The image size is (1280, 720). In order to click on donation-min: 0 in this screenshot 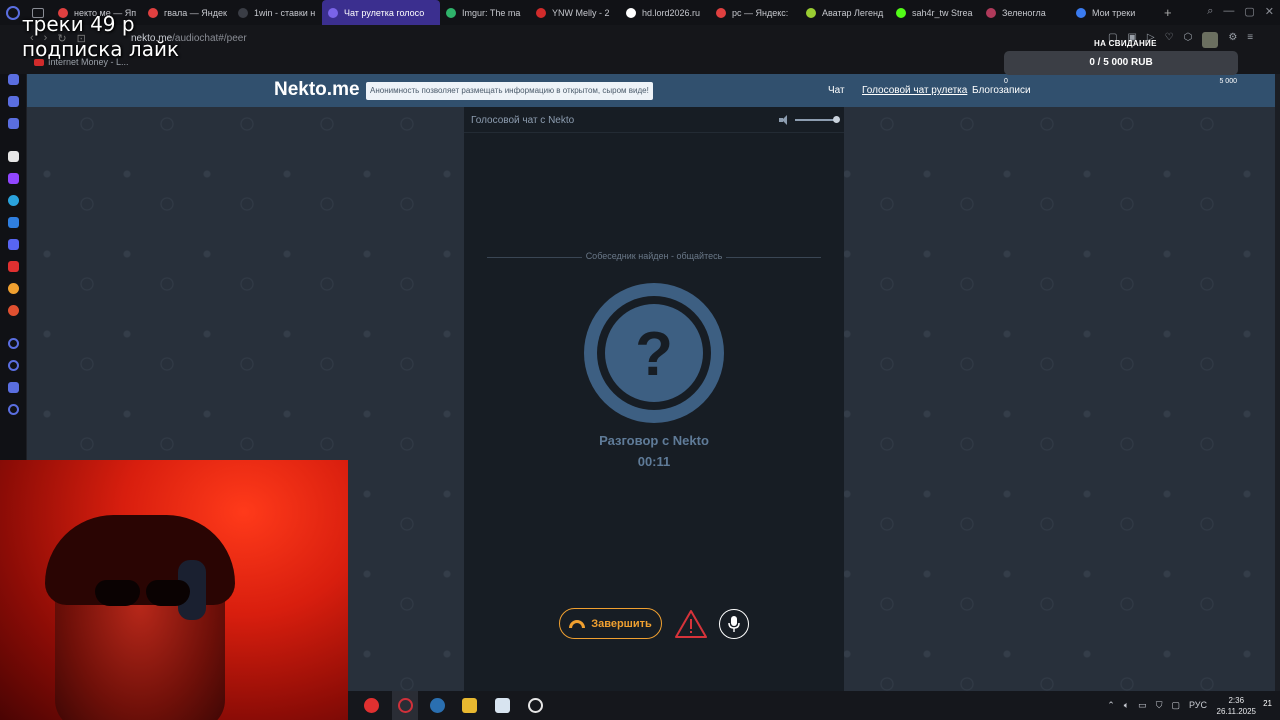, I will do `click(1006, 81)`.